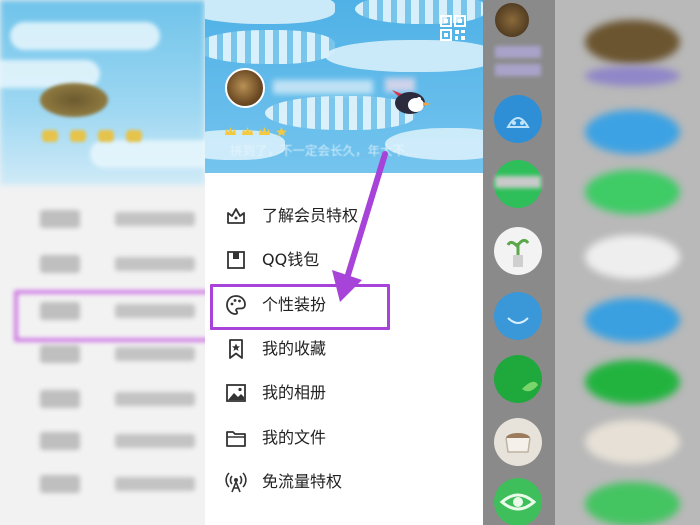  Describe the element at coordinates (344, 393) in the screenshot. I see `menu-item-album: 我的相册` at that location.